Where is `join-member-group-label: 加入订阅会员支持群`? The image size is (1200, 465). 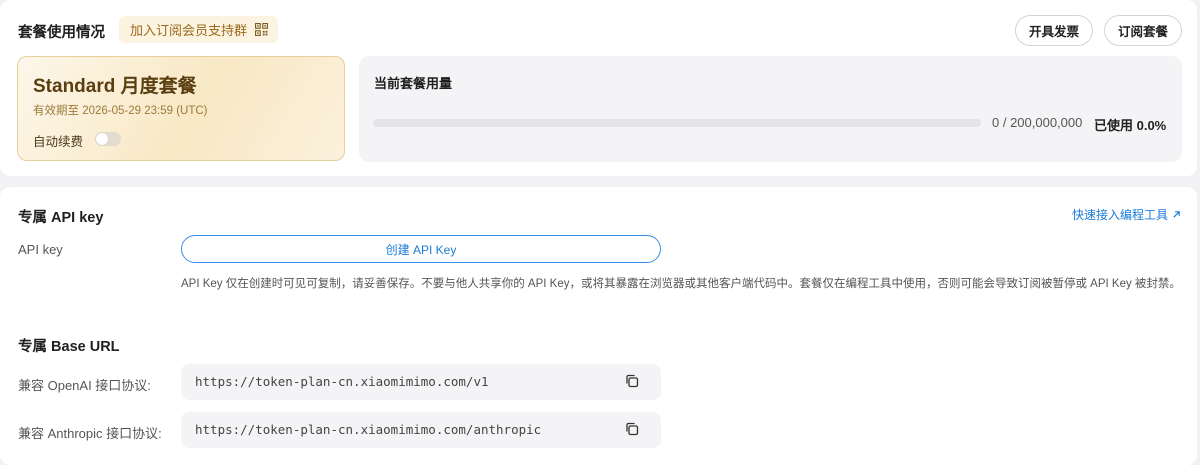 join-member-group-label: 加入订阅会员支持群 is located at coordinates (189, 30).